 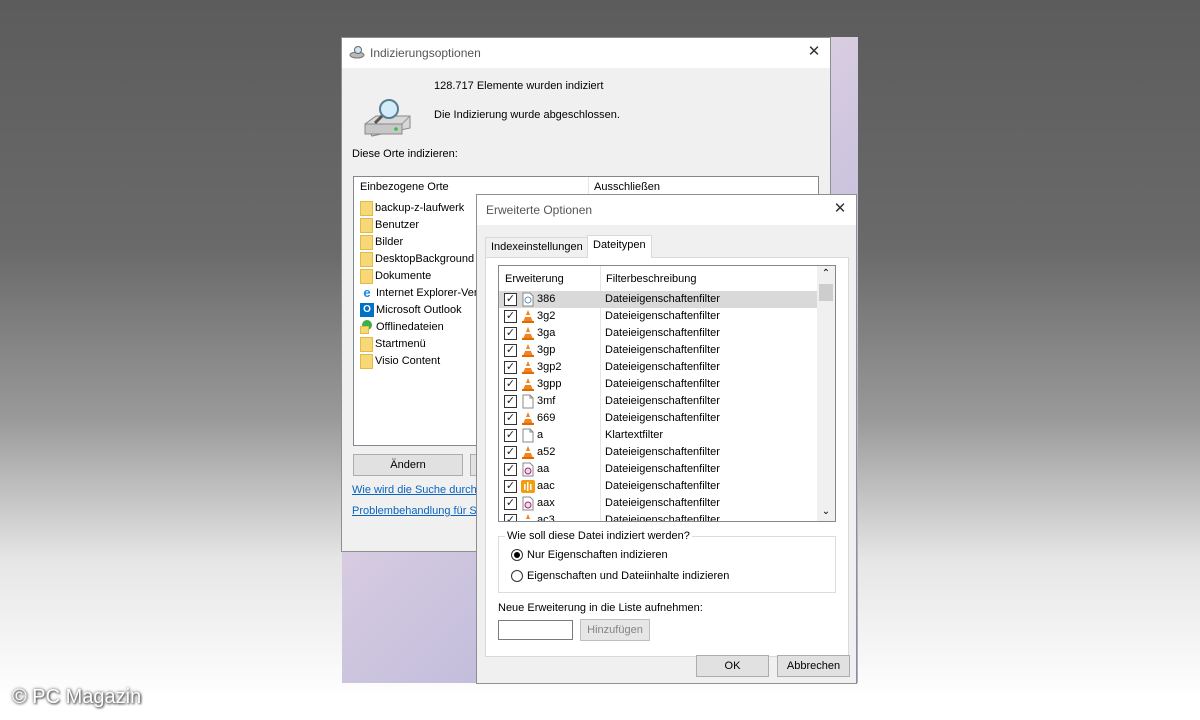 I want to click on file-type-row: ✓ a Klartextfilter, so click(x=658, y=435).